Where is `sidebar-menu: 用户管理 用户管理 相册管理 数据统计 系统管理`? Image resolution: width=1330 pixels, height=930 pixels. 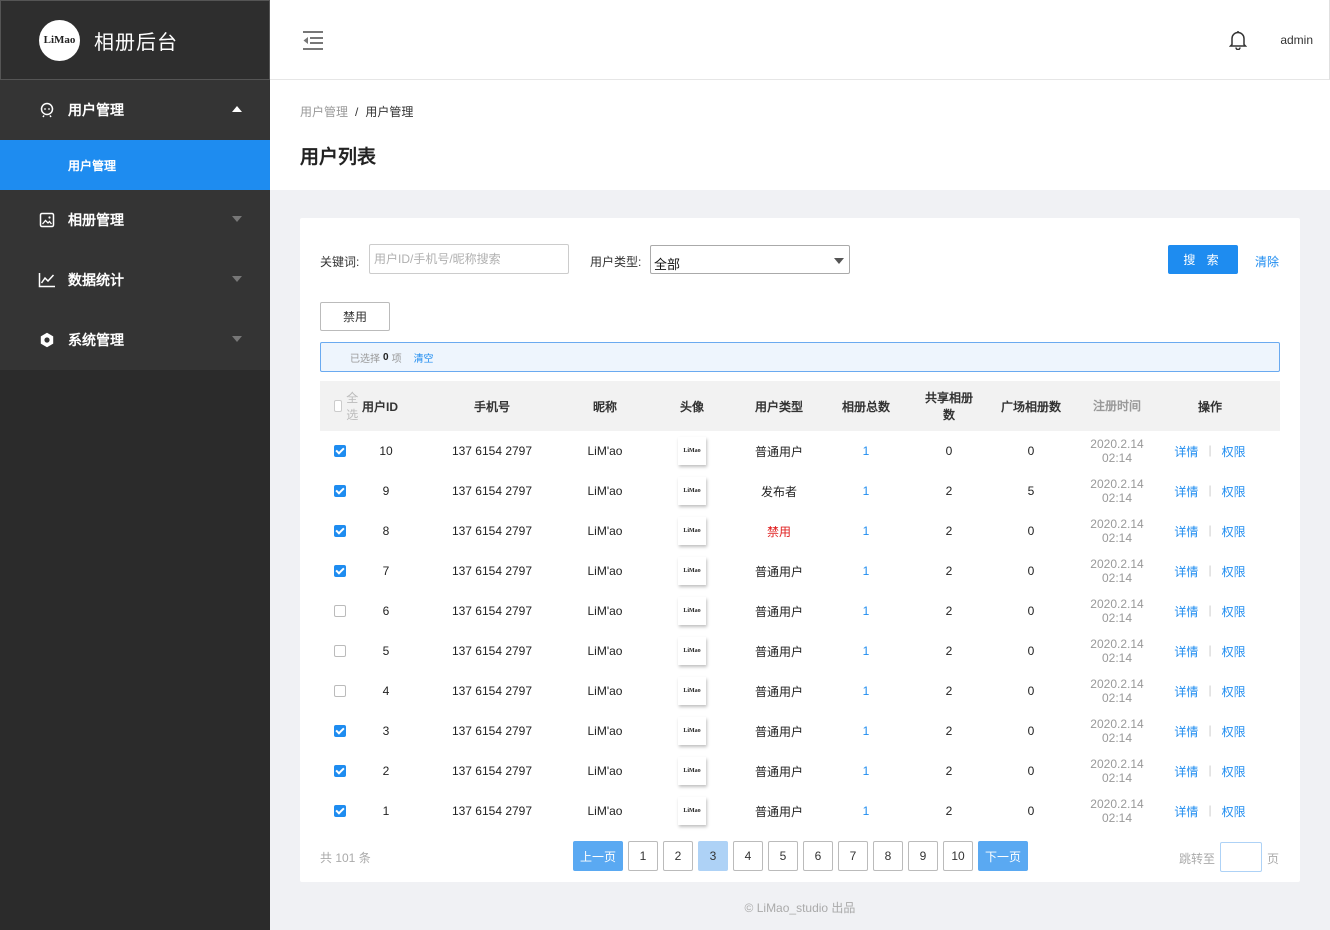 sidebar-menu: 用户管理 用户管理 相册管理 数据统计 系统管理 is located at coordinates (135, 225).